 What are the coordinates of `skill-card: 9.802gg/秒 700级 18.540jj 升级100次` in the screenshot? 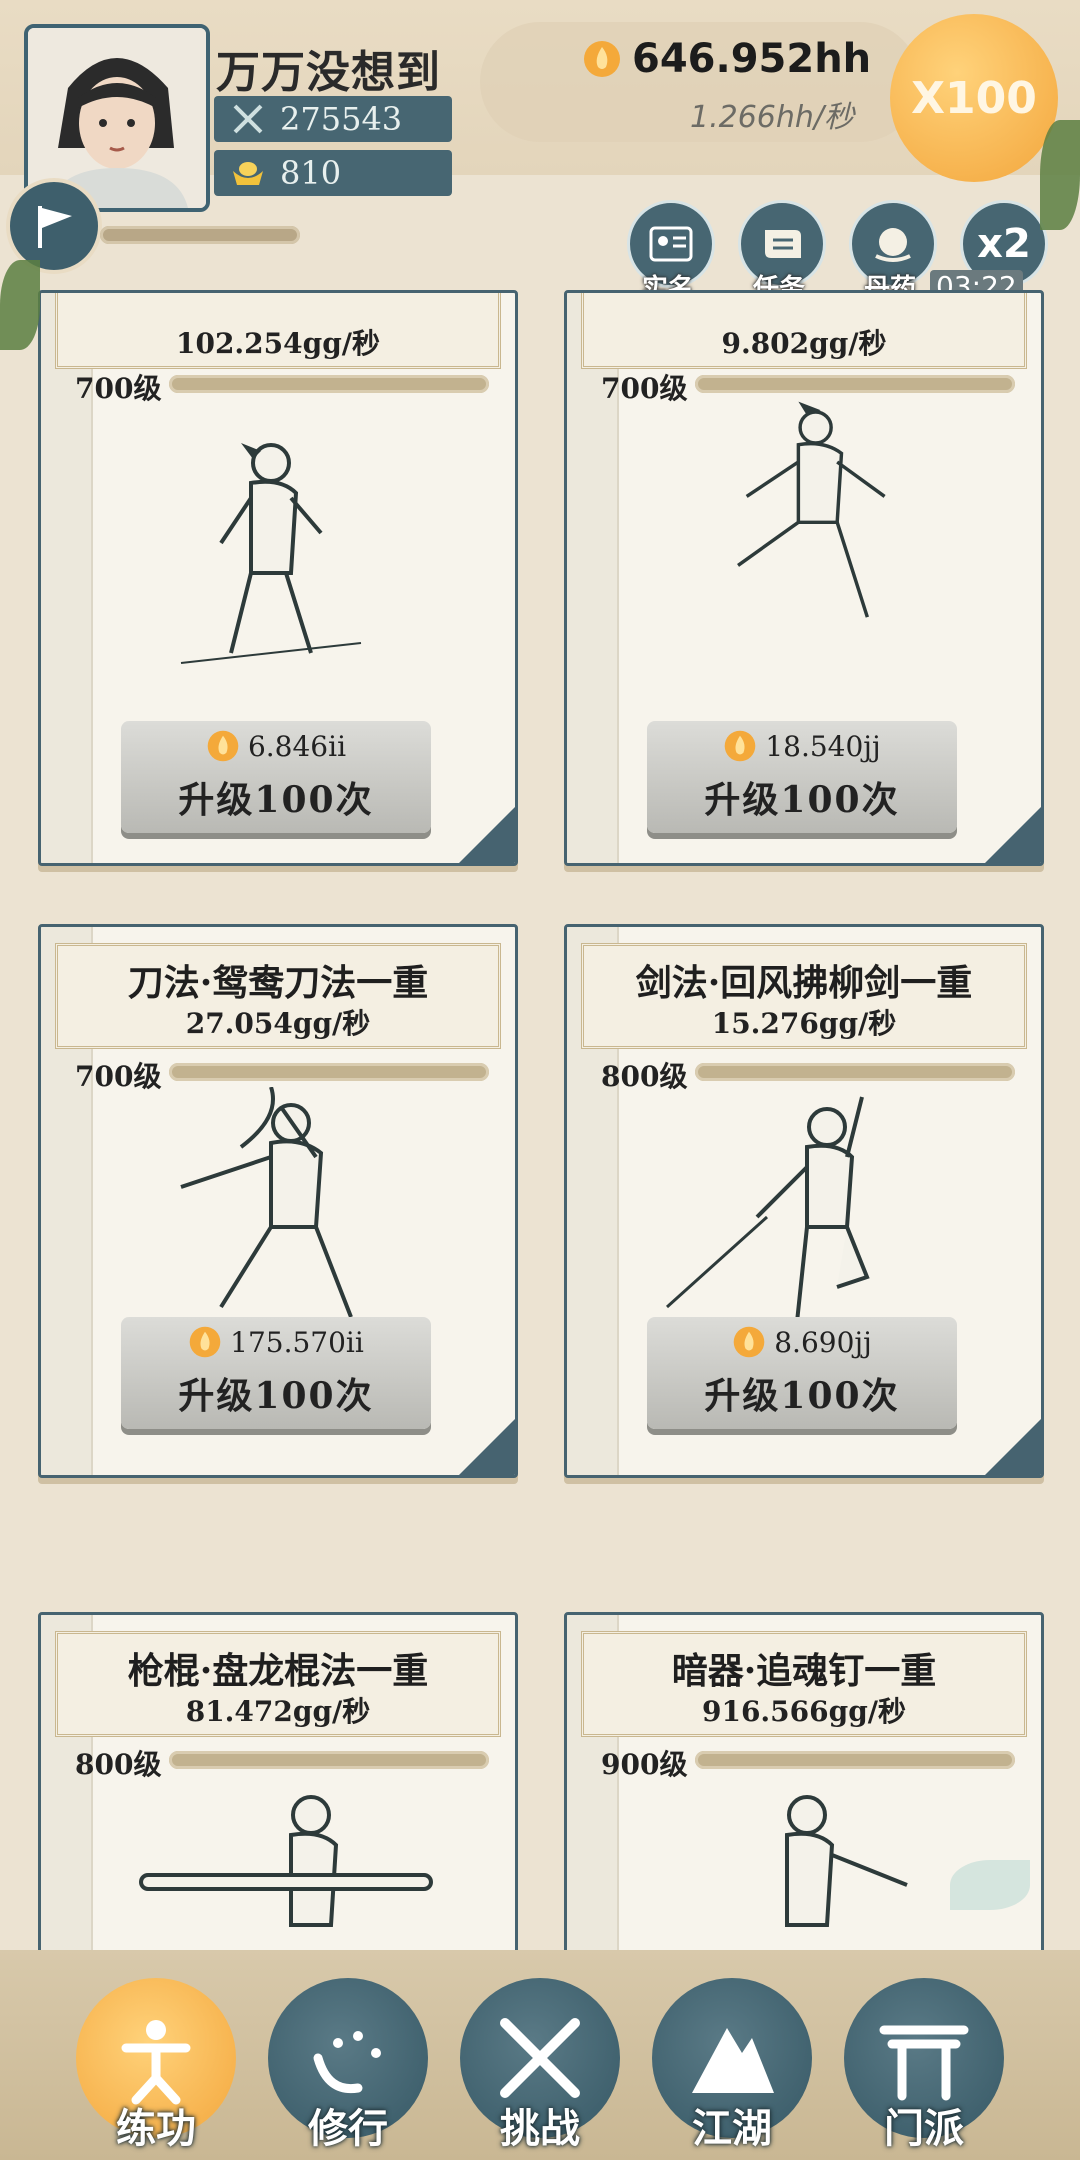 It's located at (804, 578).